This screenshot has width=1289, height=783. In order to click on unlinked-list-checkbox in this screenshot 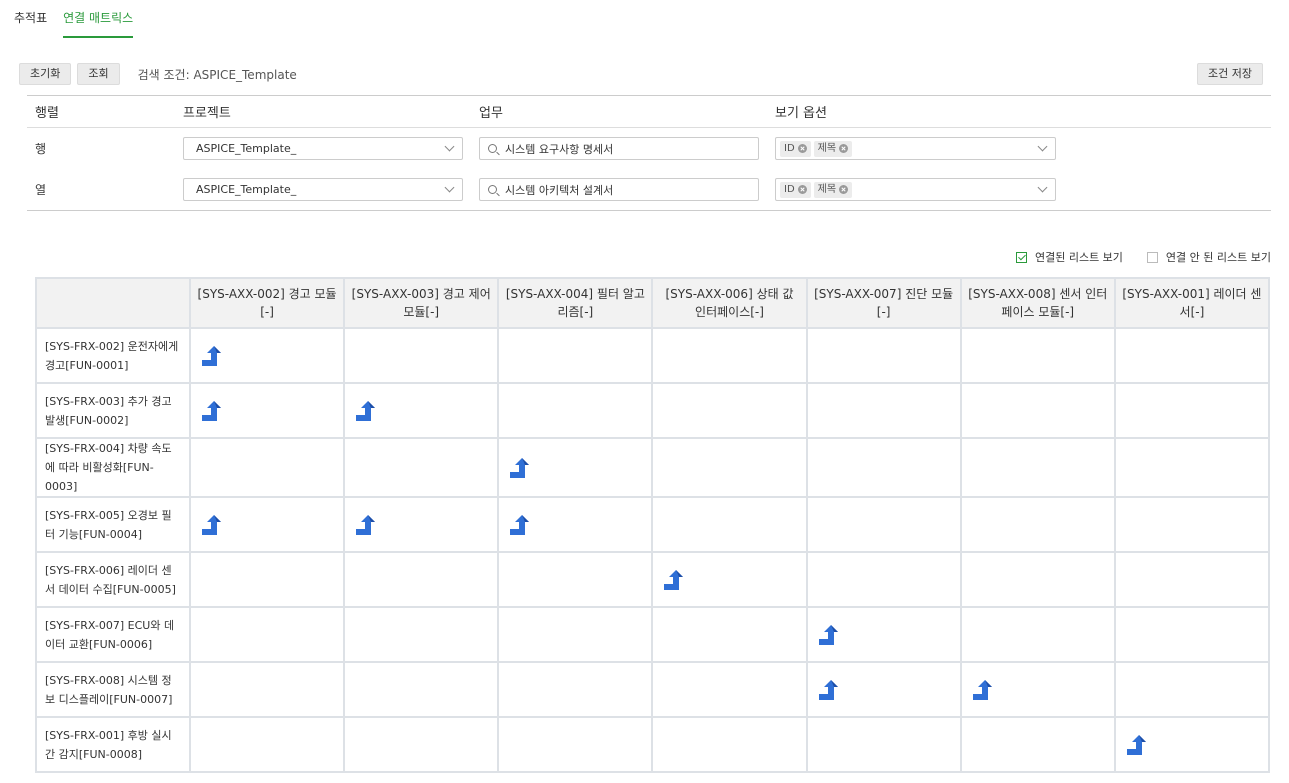, I will do `click(1152, 257)`.